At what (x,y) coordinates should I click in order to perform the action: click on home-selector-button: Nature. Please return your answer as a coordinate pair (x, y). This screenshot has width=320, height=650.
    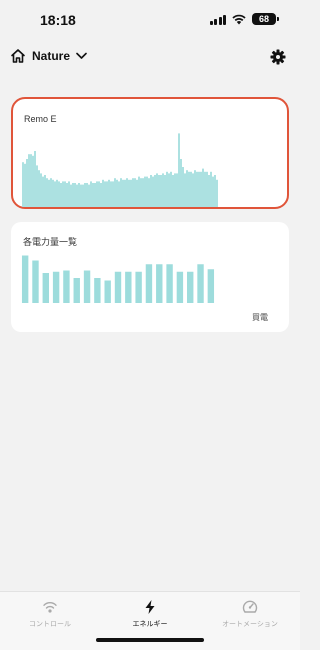
    Looking at the image, I should click on (48, 56).